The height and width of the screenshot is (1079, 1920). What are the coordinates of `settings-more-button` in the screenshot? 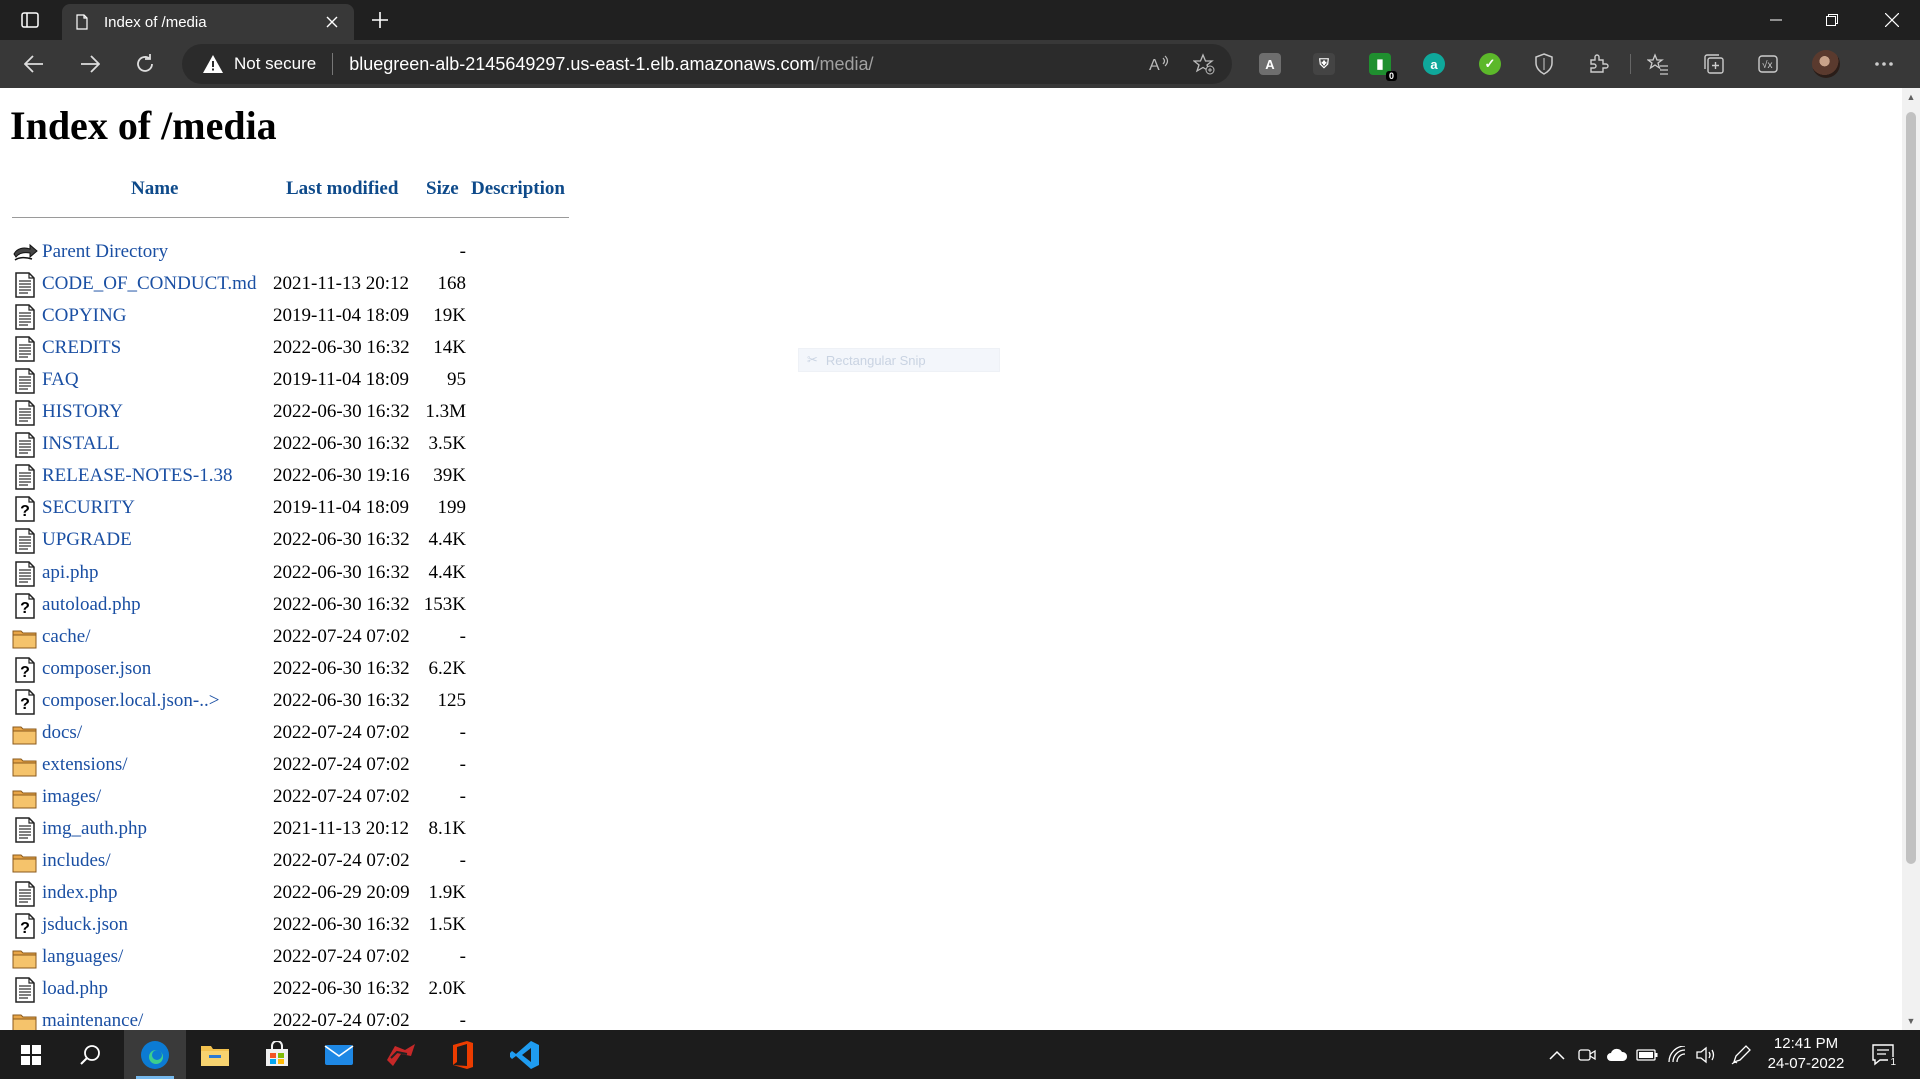 It's located at (1884, 64).